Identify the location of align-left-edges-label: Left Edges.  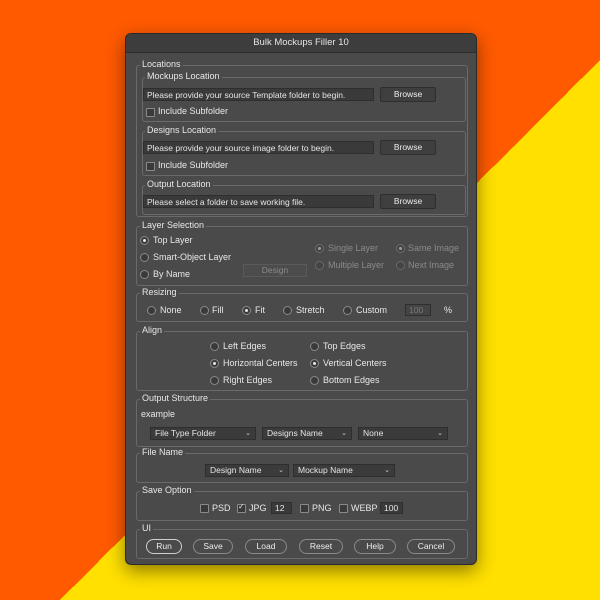
(245, 346).